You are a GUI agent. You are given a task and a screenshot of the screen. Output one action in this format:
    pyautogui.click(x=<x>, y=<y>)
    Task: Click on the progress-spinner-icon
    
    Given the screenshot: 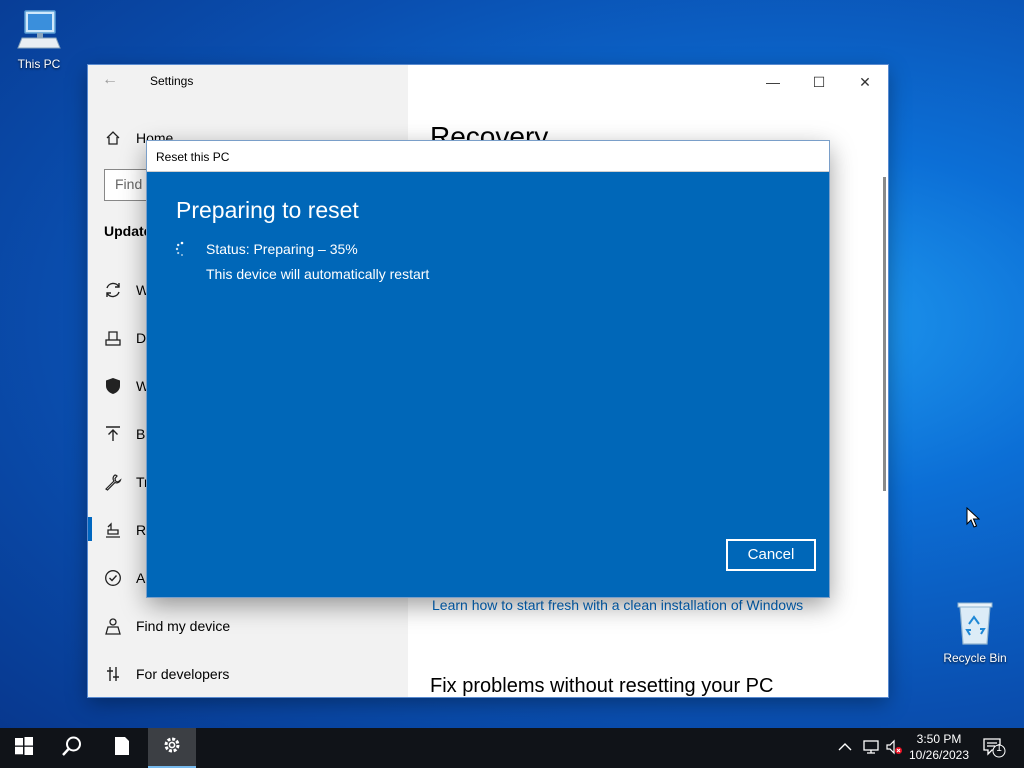 What is the action you would take?
    pyautogui.click(x=182, y=249)
    